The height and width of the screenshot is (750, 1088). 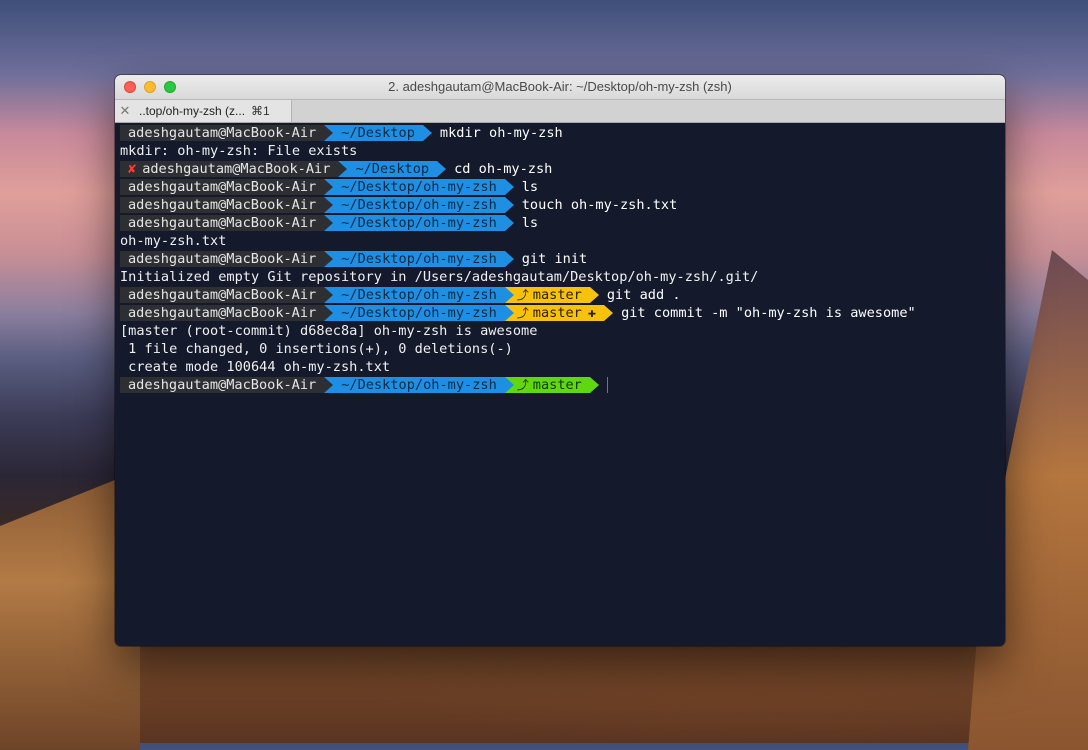 What do you see at coordinates (599, 205) in the screenshot?
I see `command-text: touch oh-my-zsh.txt` at bounding box center [599, 205].